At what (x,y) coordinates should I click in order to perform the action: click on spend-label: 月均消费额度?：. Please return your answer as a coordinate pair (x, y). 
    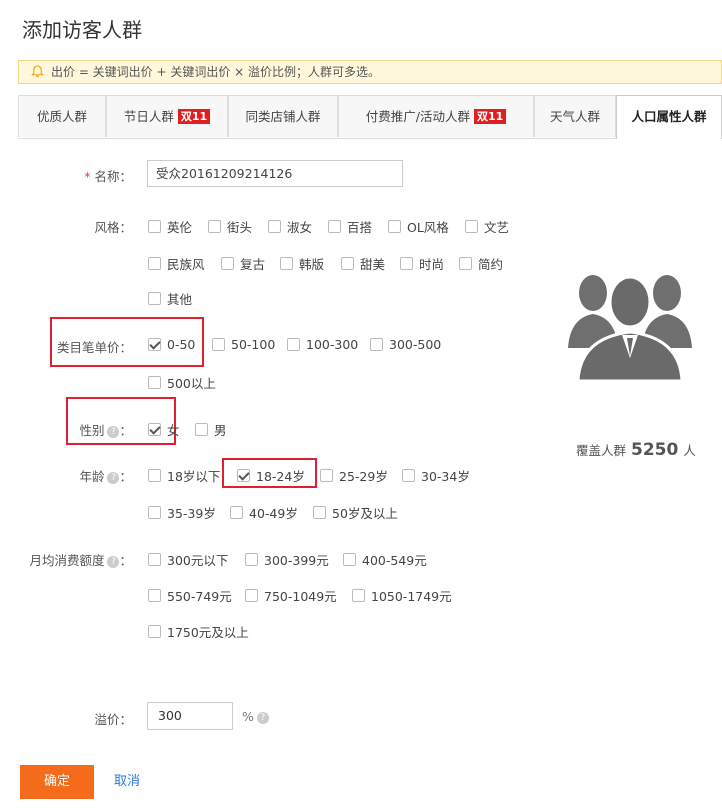
    Looking at the image, I should click on (80, 560).